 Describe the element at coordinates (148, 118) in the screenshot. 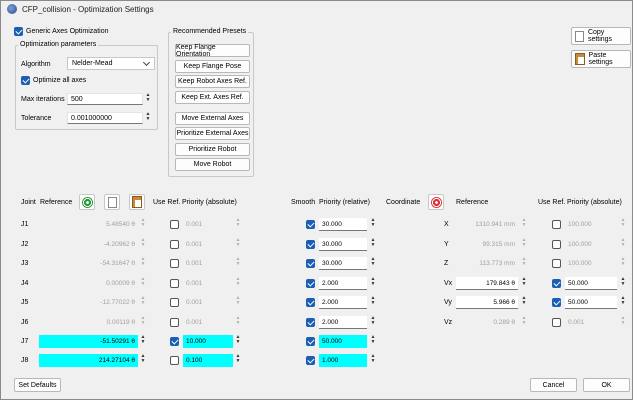

I see `tolerance-spinner: ▲ ▼` at that location.